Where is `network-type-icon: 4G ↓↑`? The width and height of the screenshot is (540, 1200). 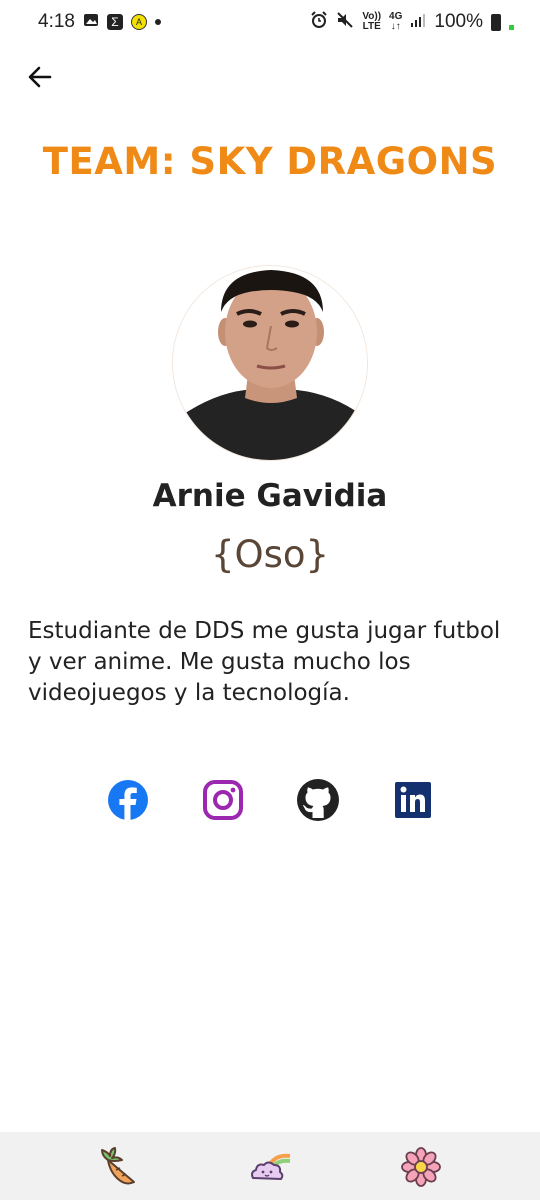
network-type-icon: 4G ↓↑ is located at coordinates (396, 21).